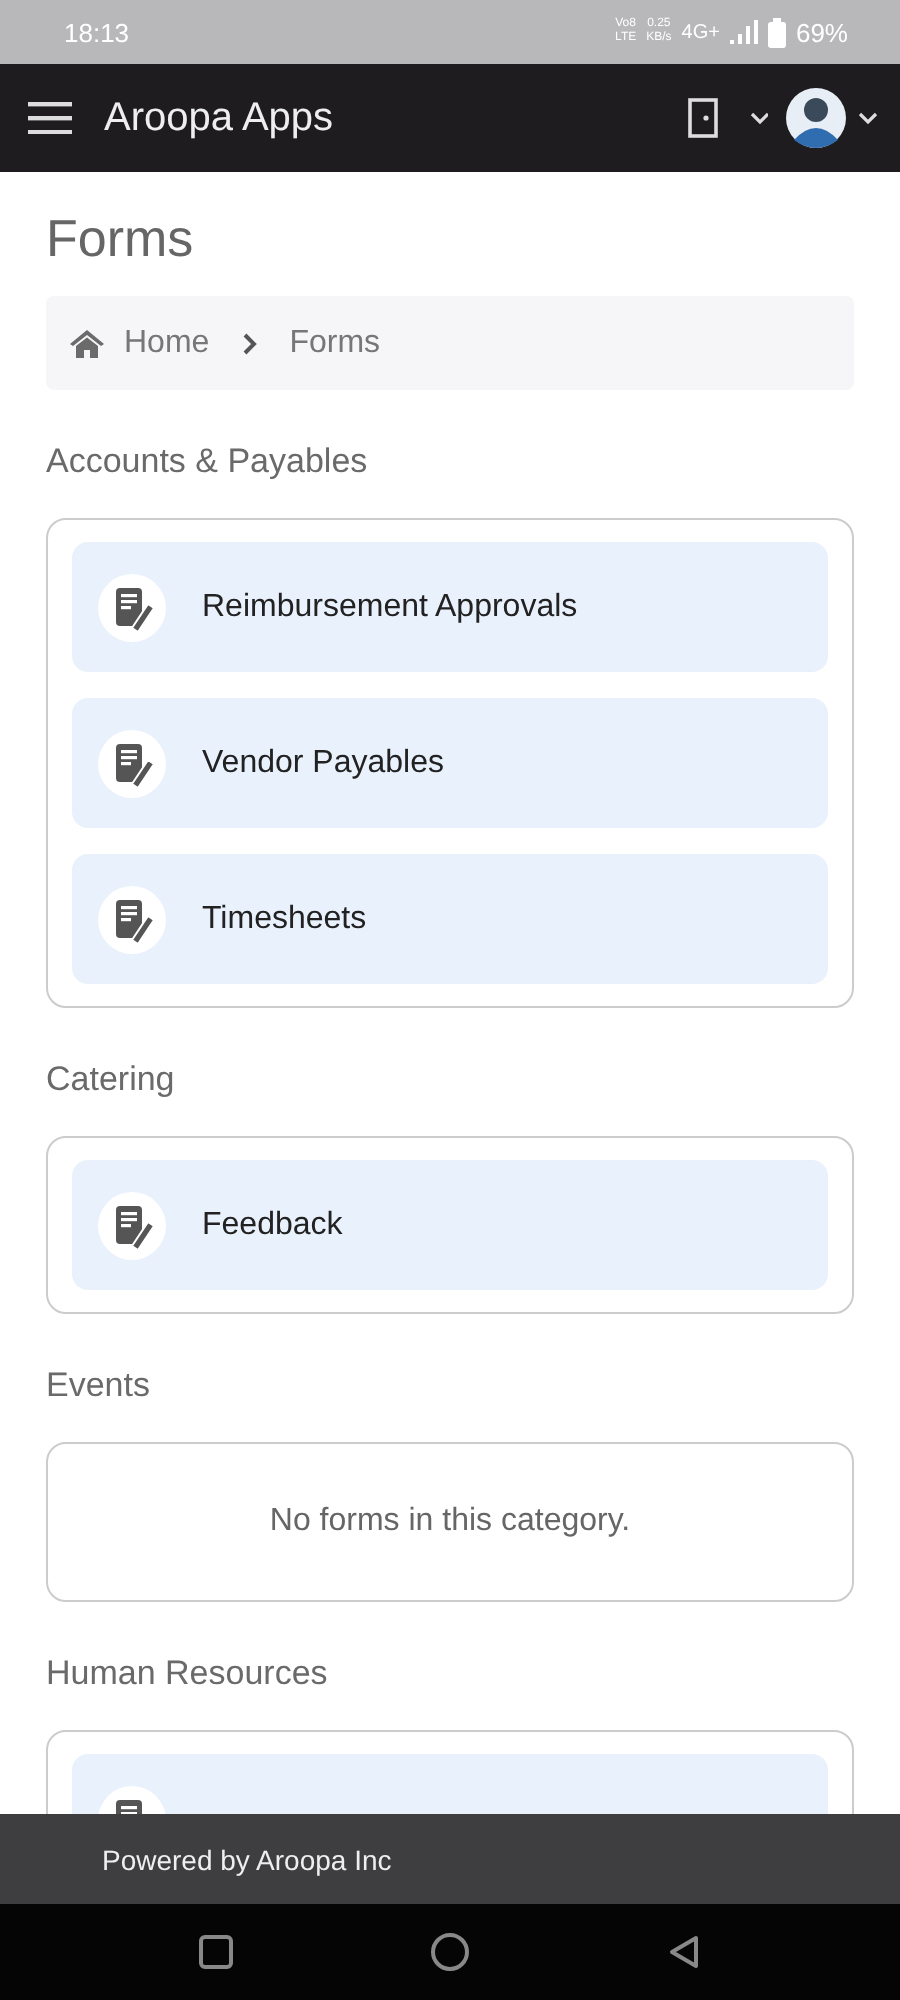 Image resolution: width=900 pixels, height=2000 pixels. What do you see at coordinates (167, 343) in the screenshot?
I see `breadcrumb-link: Home` at bounding box center [167, 343].